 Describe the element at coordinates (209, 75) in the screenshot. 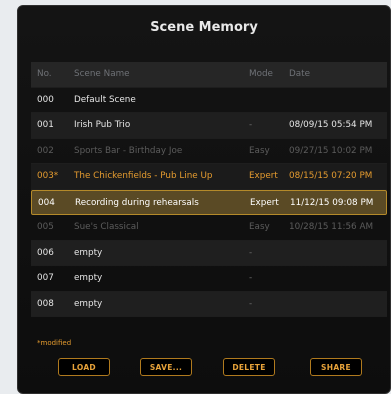

I see `table-header: No. Scene Name Mode Date` at that location.